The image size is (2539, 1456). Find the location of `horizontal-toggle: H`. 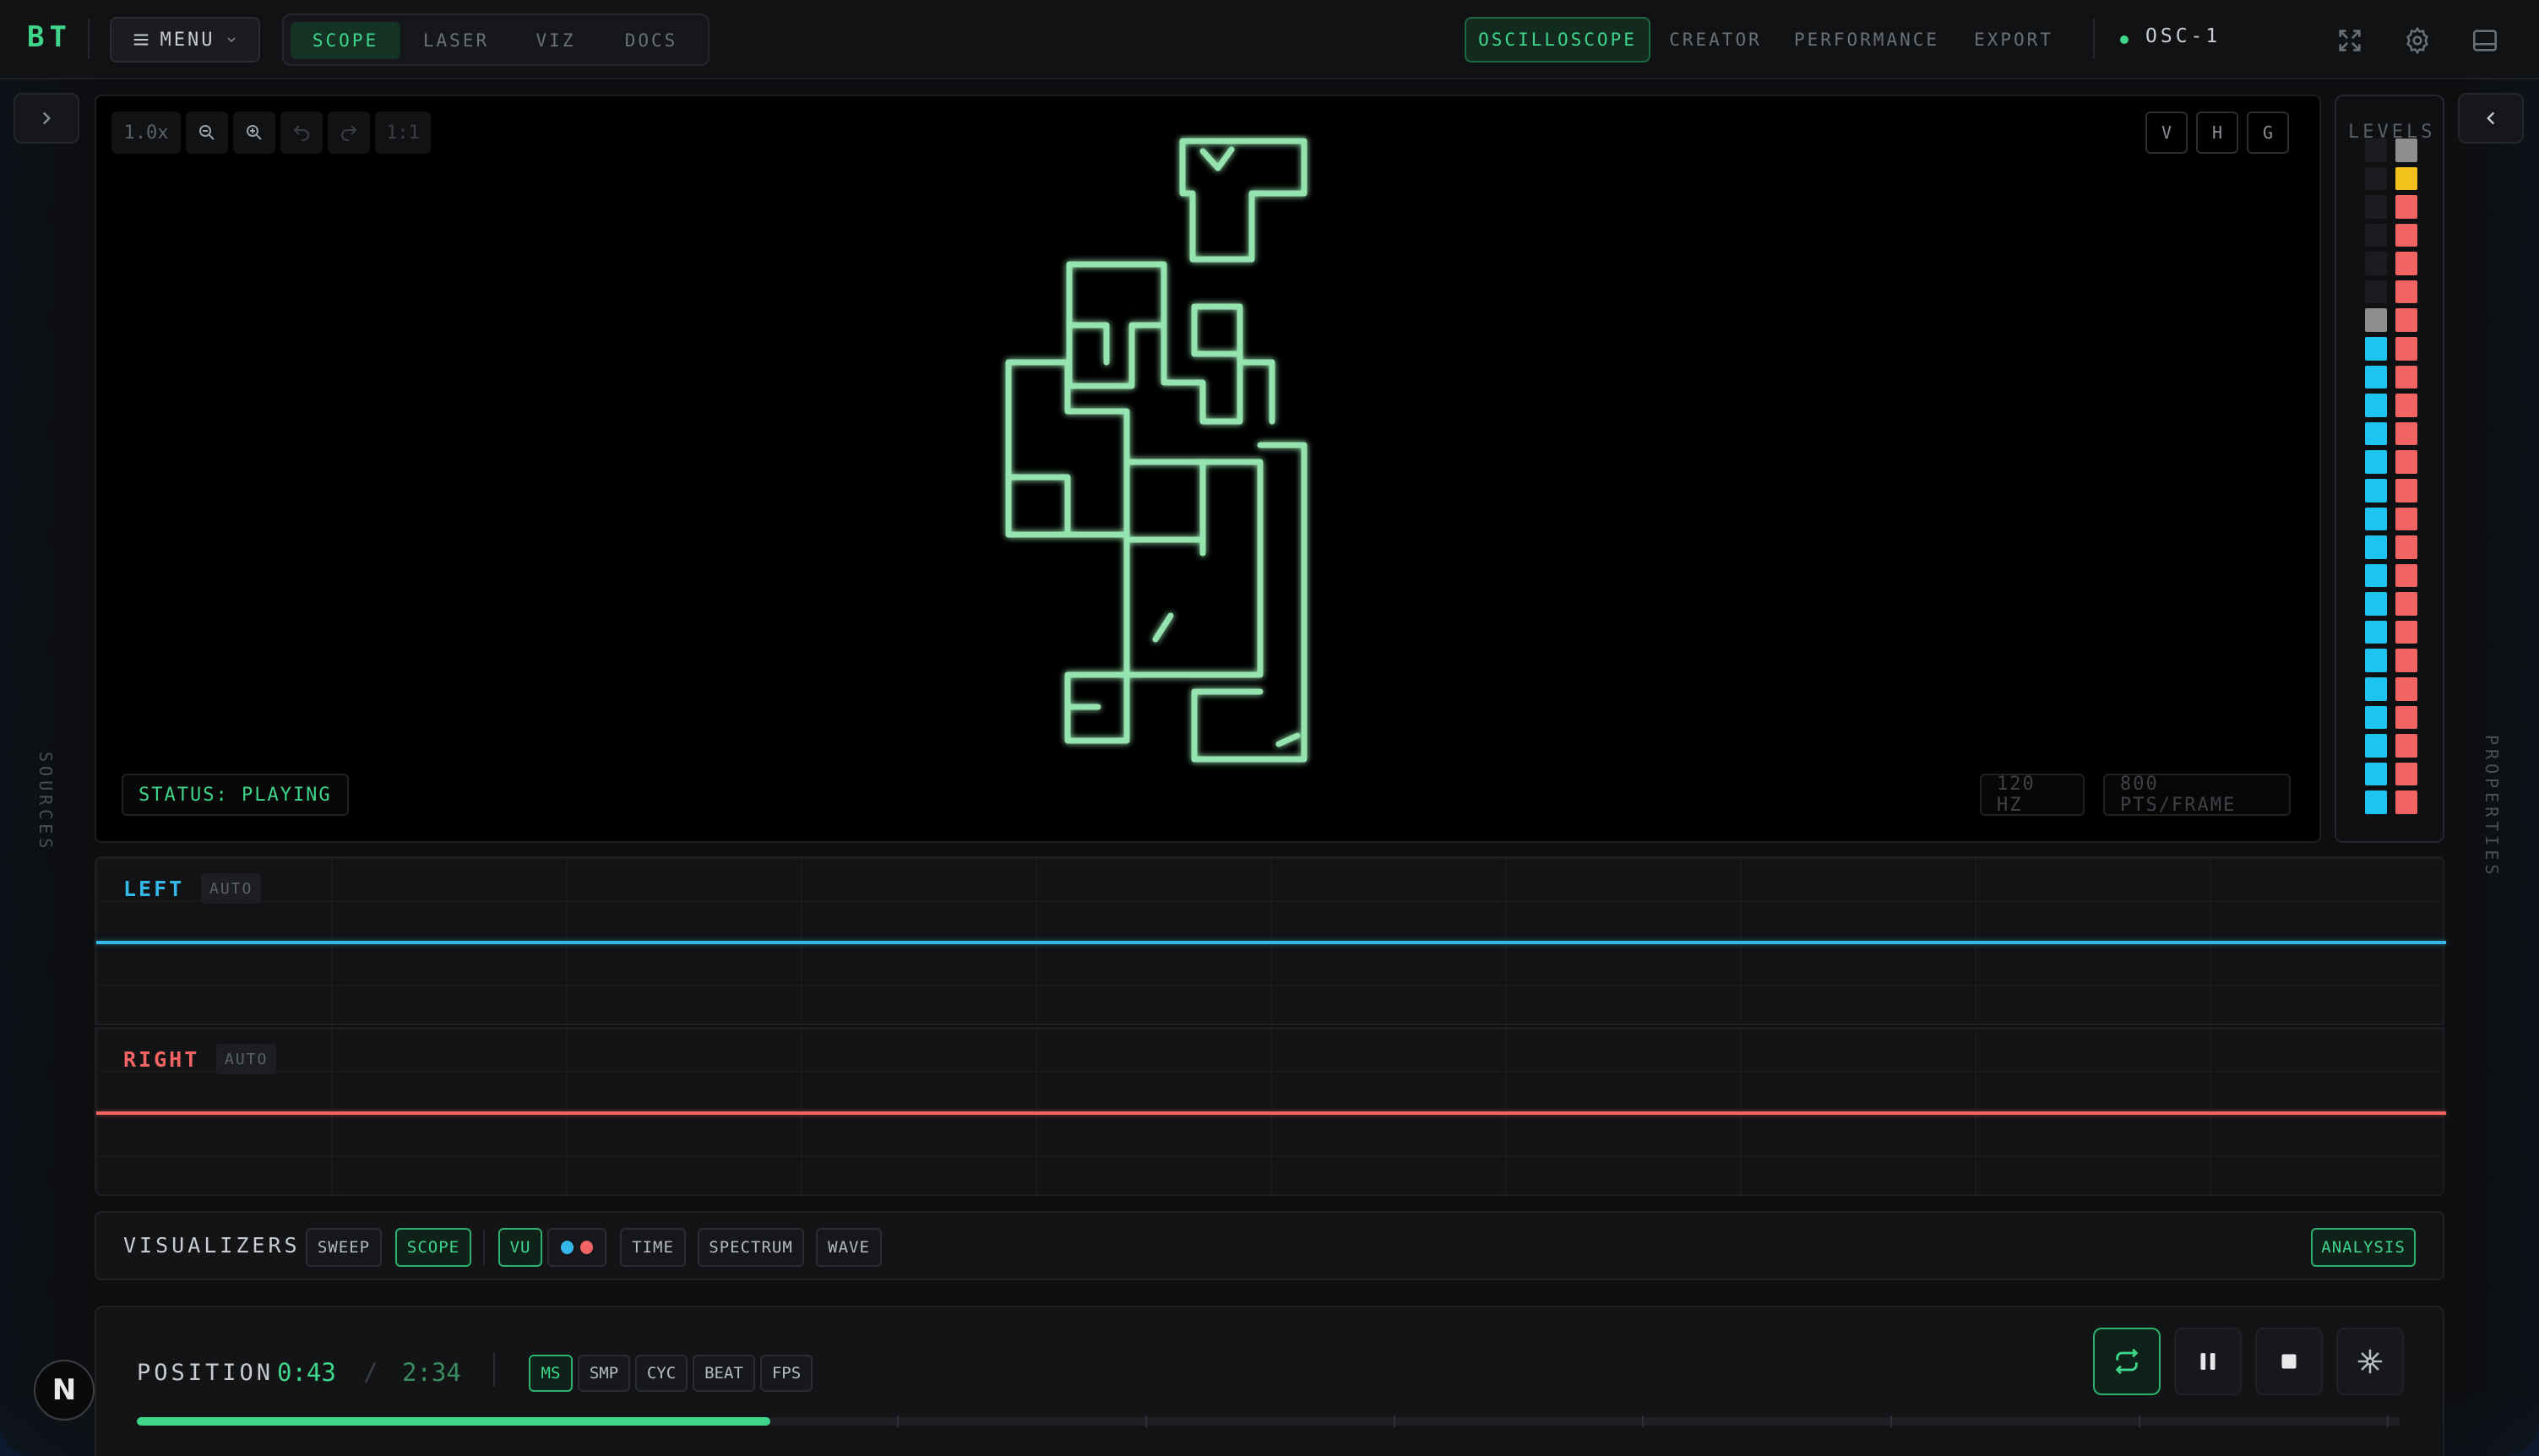

horizontal-toggle: H is located at coordinates (2217, 132).